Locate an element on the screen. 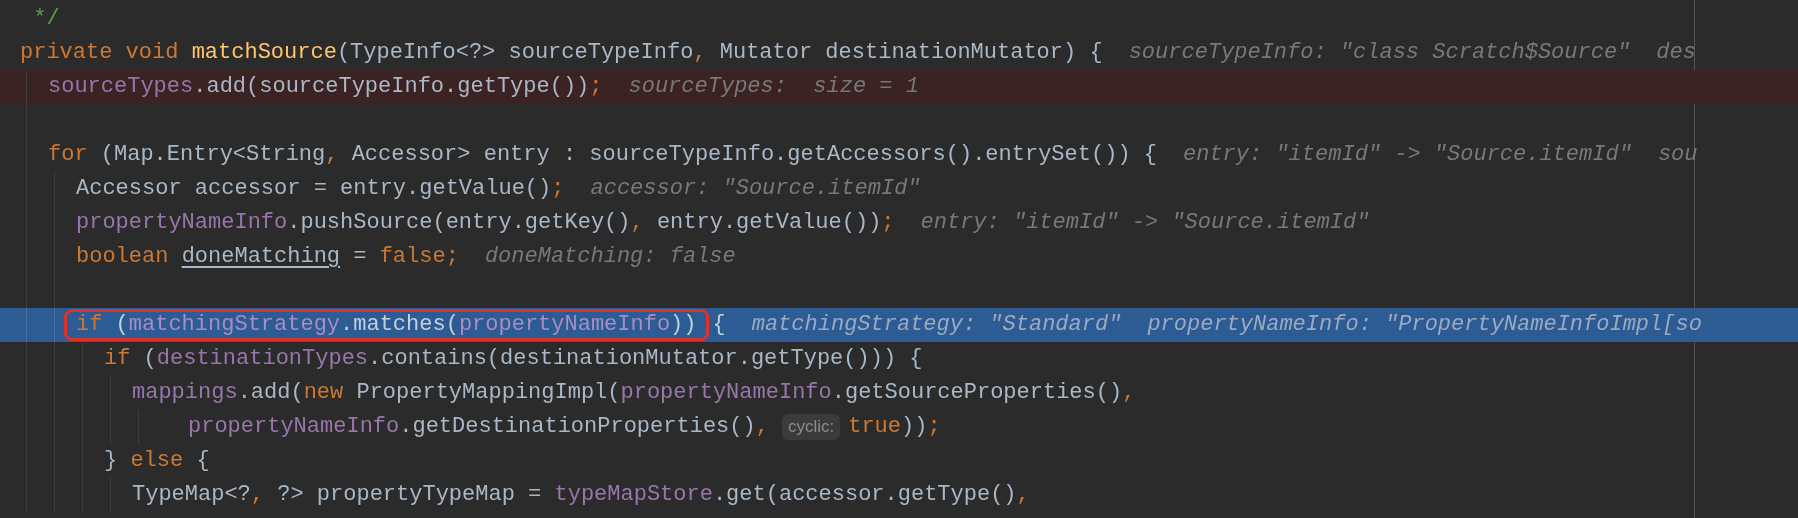 This screenshot has height=518, width=1798. code-text: true)); is located at coordinates (894, 427).